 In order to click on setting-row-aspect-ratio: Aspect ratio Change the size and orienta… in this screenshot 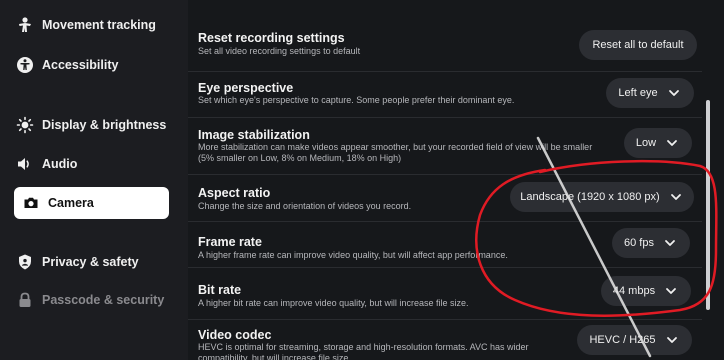, I will do `click(445, 198)`.